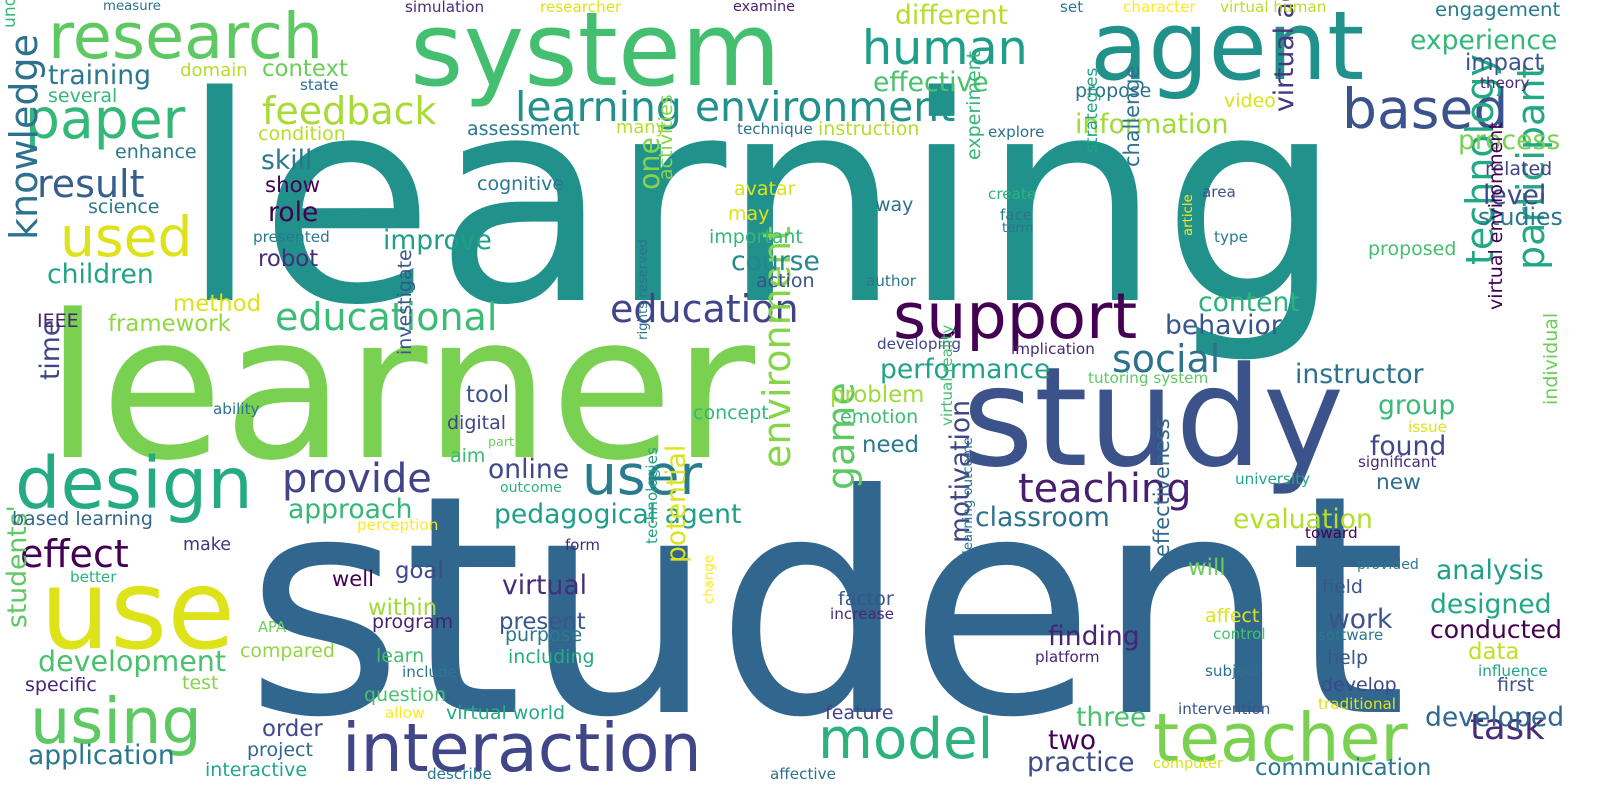  What do you see at coordinates (302, 134) in the screenshot?
I see `word-condition: condition` at bounding box center [302, 134].